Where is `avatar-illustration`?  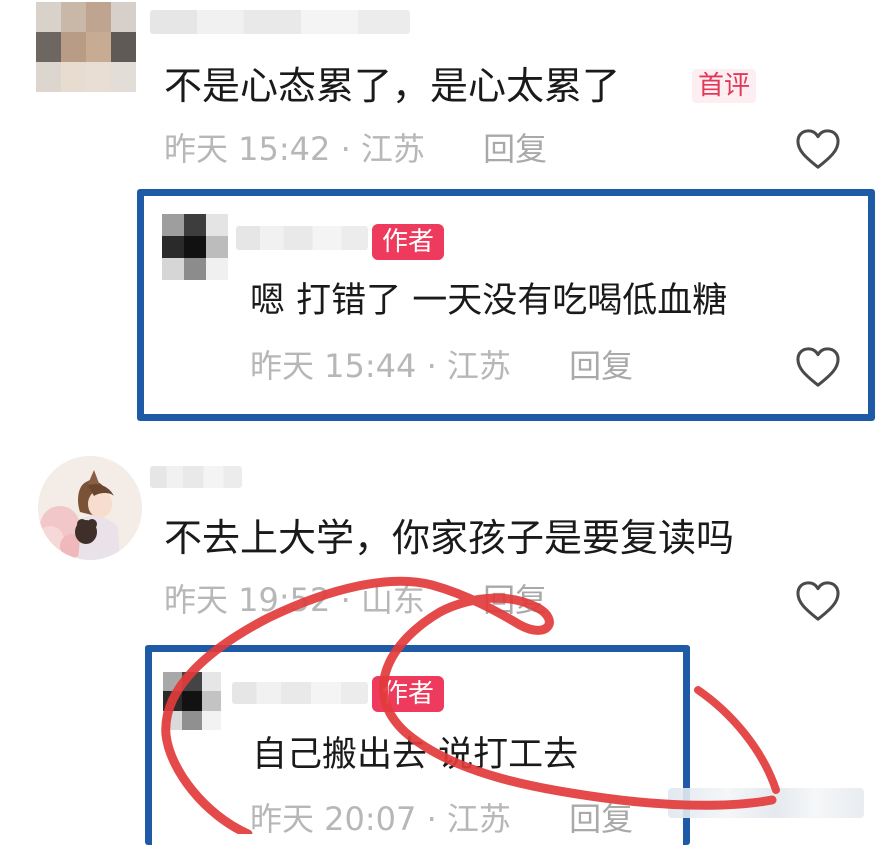
avatar-illustration is located at coordinates (90, 508).